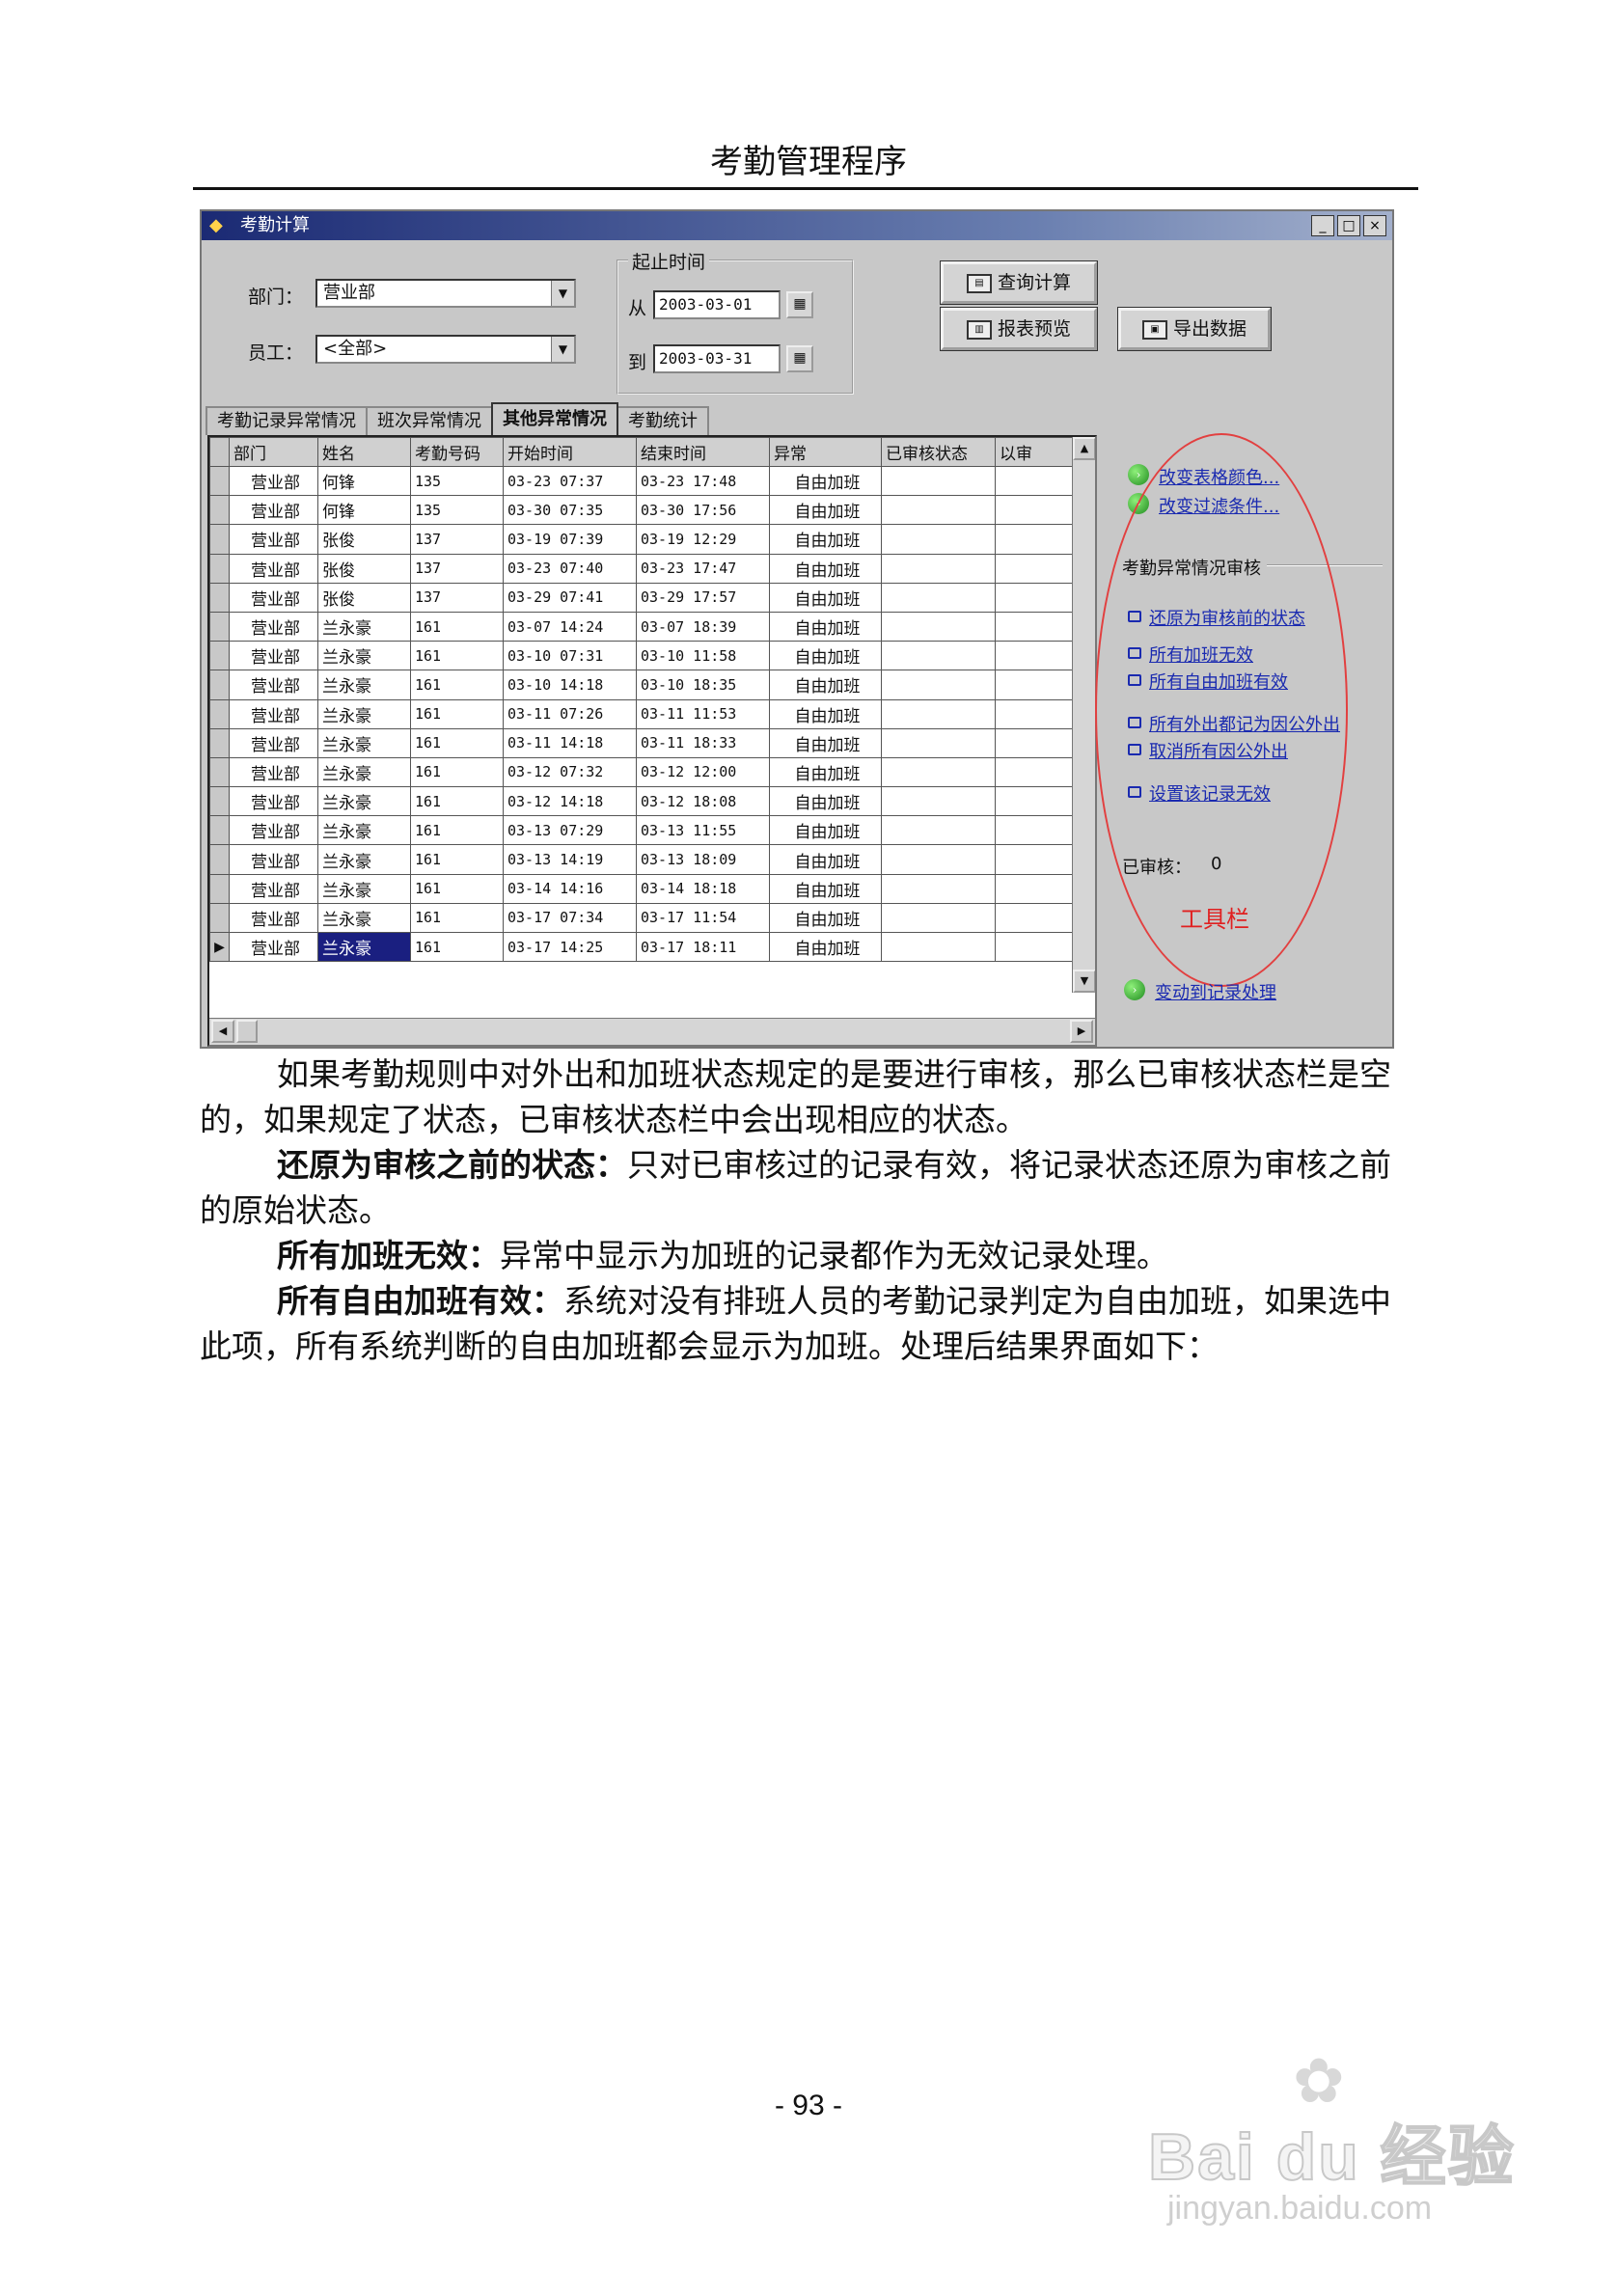 The image size is (1617, 2296). I want to click on table-row: 营业部 兰永豪 161 03-14 14:16 03-14 18:18 自由加班, so click(643, 888).